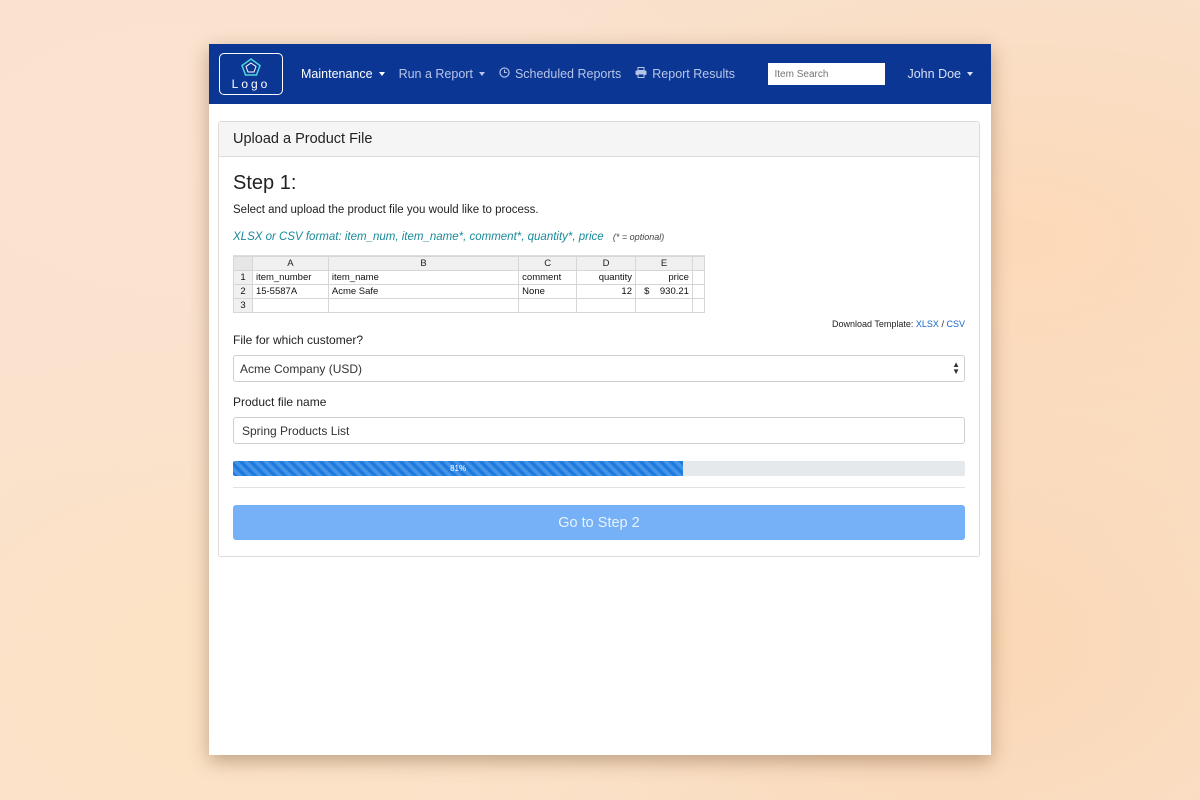  I want to click on nav-item-report-results: Report Results, so click(685, 74).